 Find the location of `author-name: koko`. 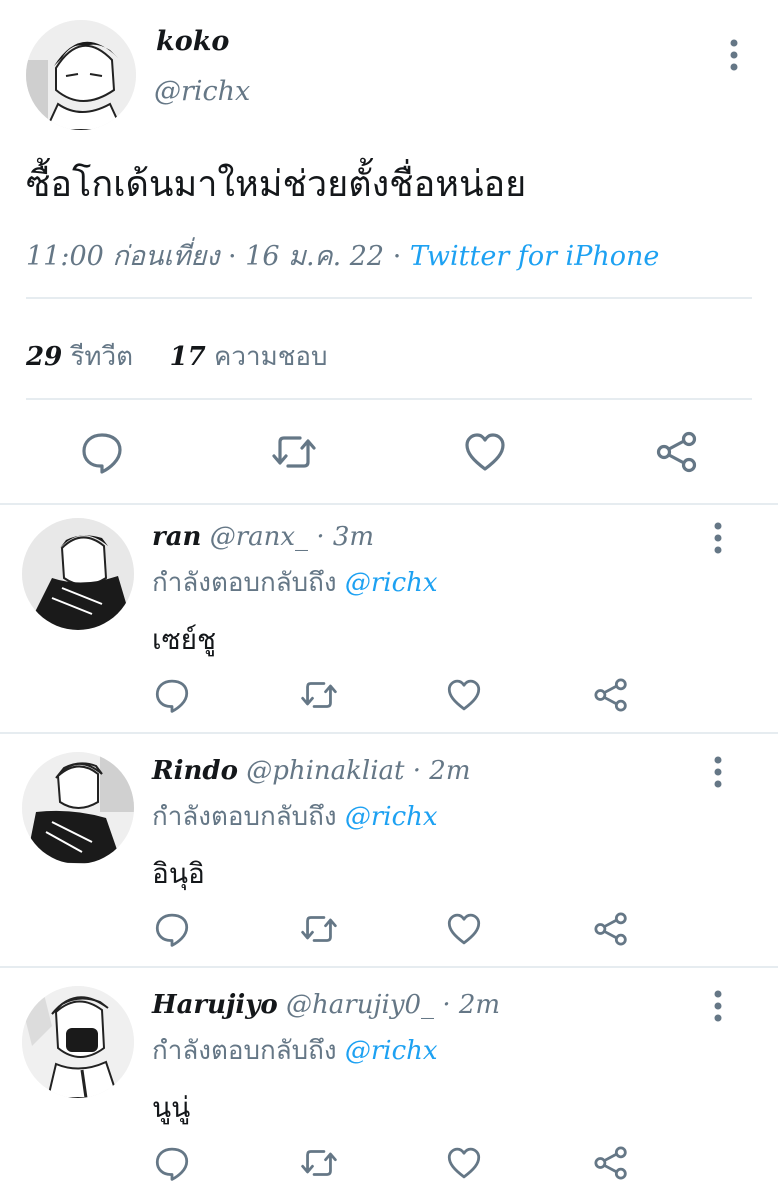

author-name: koko is located at coordinates (192, 41).